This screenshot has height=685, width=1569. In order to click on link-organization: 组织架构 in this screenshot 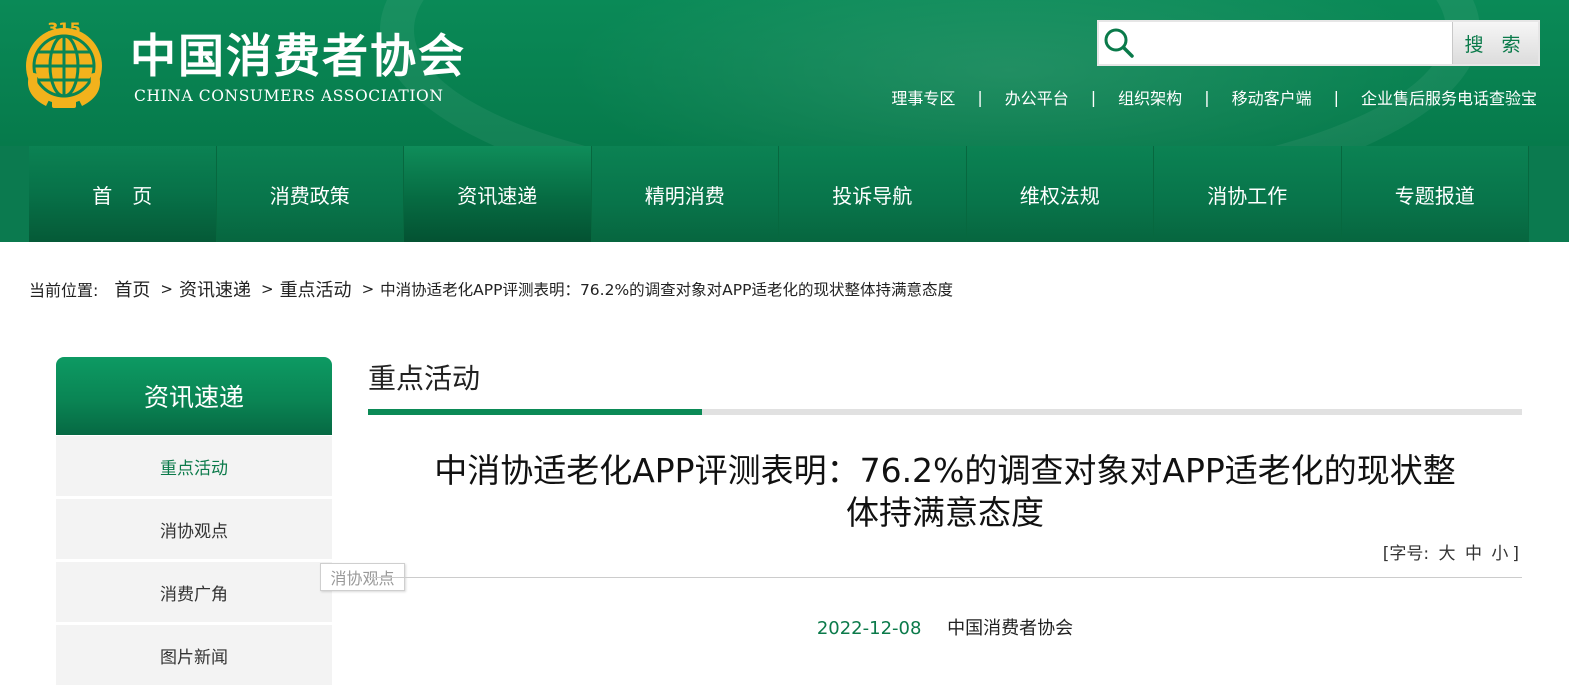, I will do `click(1150, 97)`.